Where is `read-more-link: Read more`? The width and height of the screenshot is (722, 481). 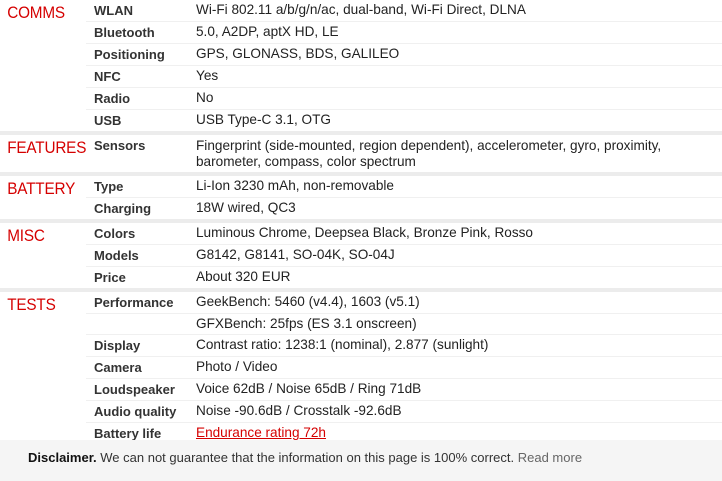 read-more-link: Read more is located at coordinates (550, 457).